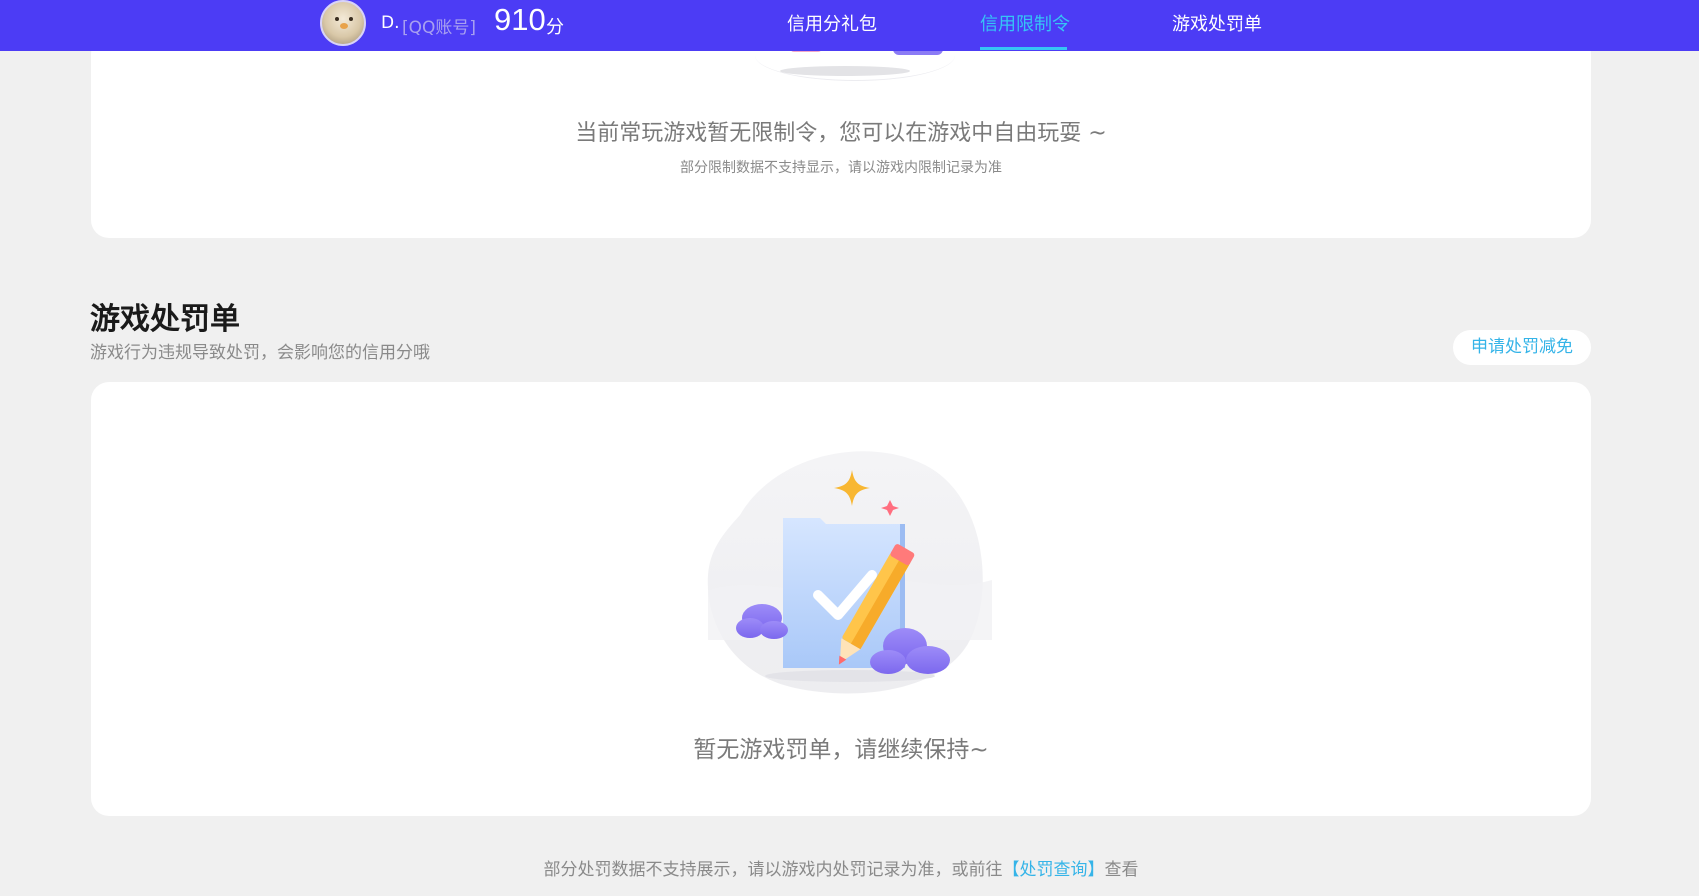 The width and height of the screenshot is (1699, 896). What do you see at coordinates (841, 133) in the screenshot?
I see `restriction-empty-message: 当前常玩游戏暂无限制令，您可以在游戏中自由玩耍 ~` at bounding box center [841, 133].